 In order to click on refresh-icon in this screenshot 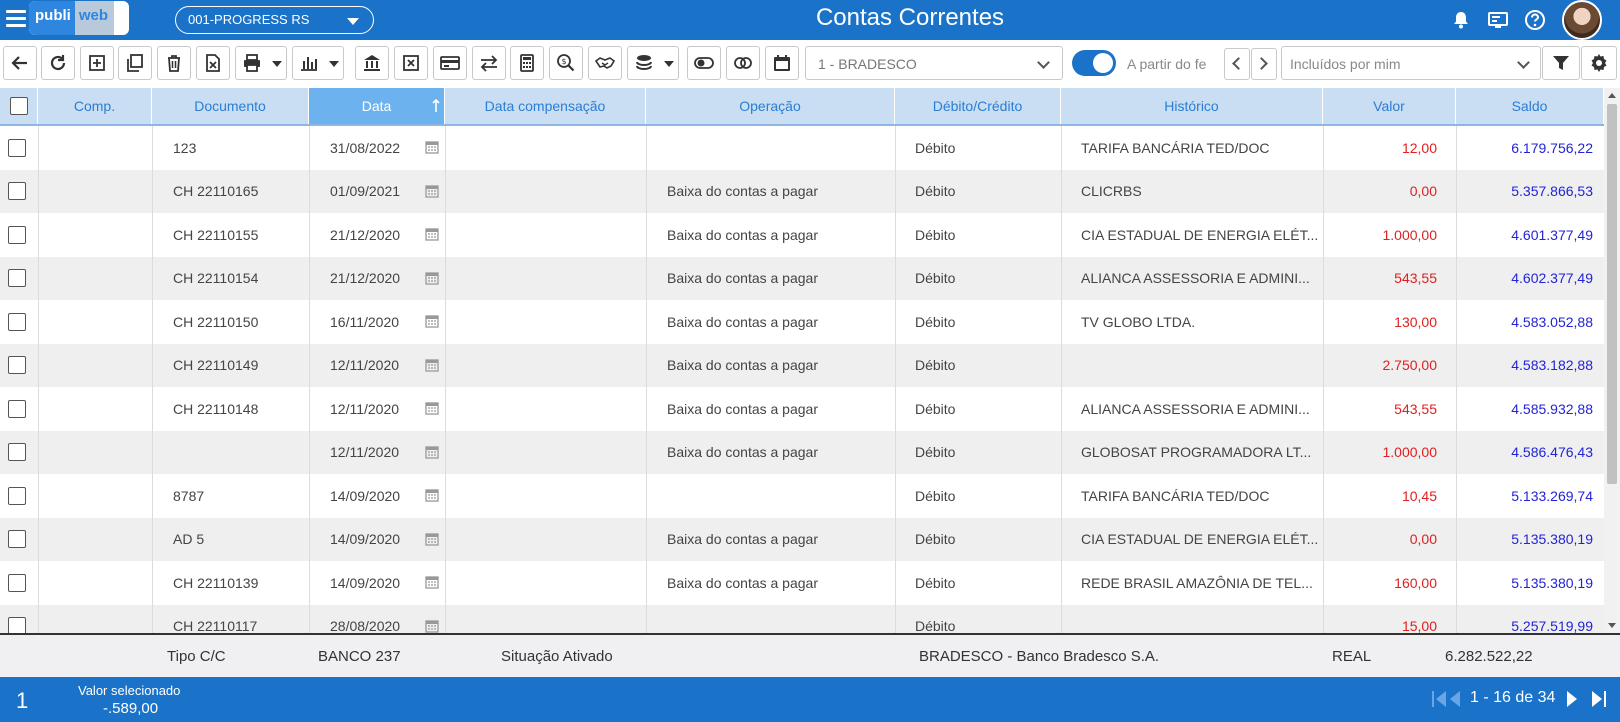, I will do `click(58, 63)`.